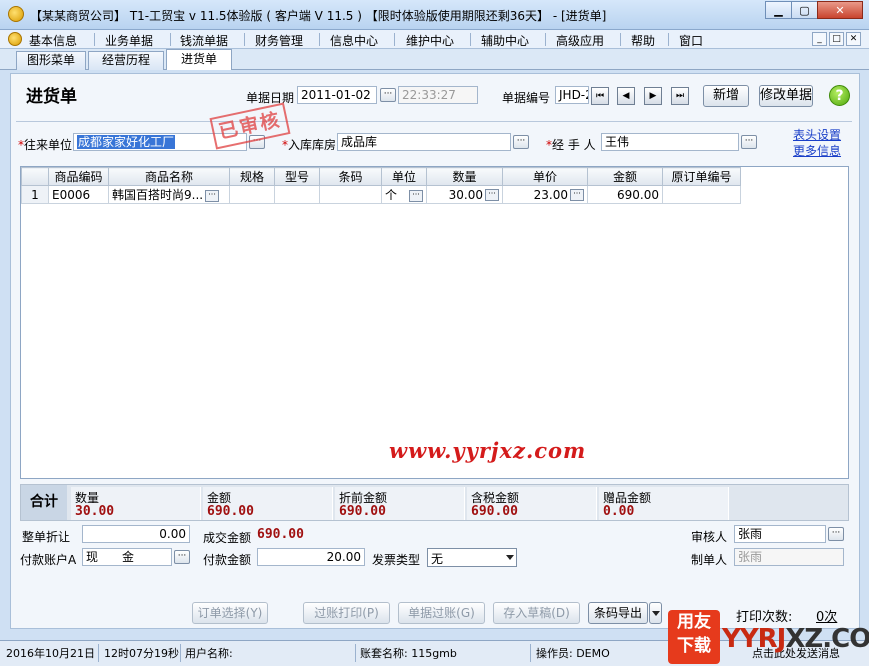 The height and width of the screenshot is (666, 869). Describe the element at coordinates (702, 176) in the screenshot. I see `column-header: 原订单编号` at that location.